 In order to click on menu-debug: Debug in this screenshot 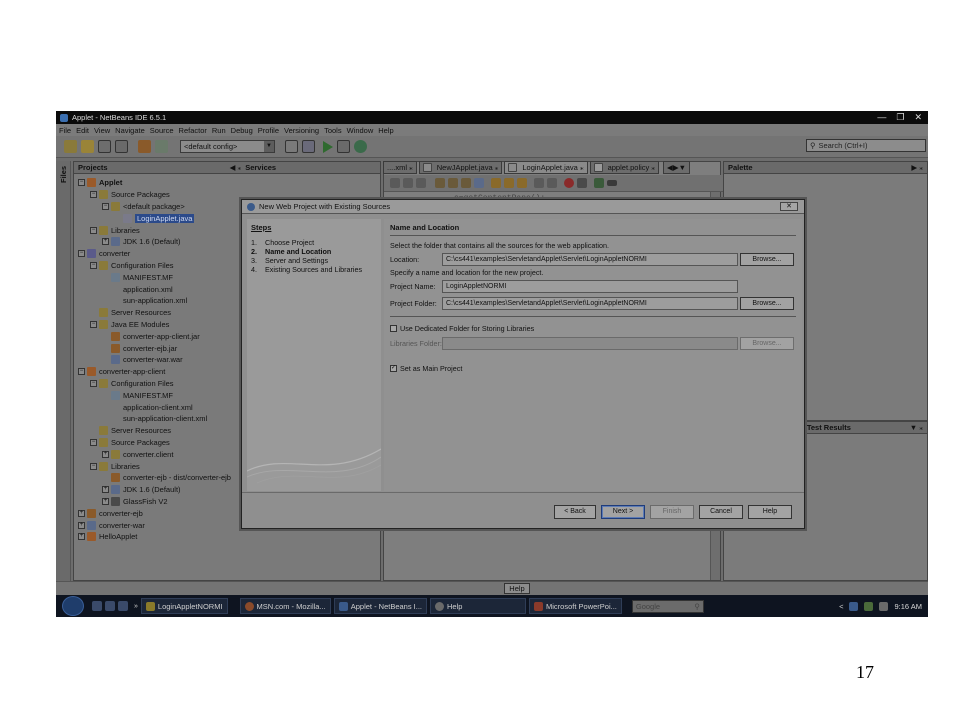, I will do `click(242, 130)`.